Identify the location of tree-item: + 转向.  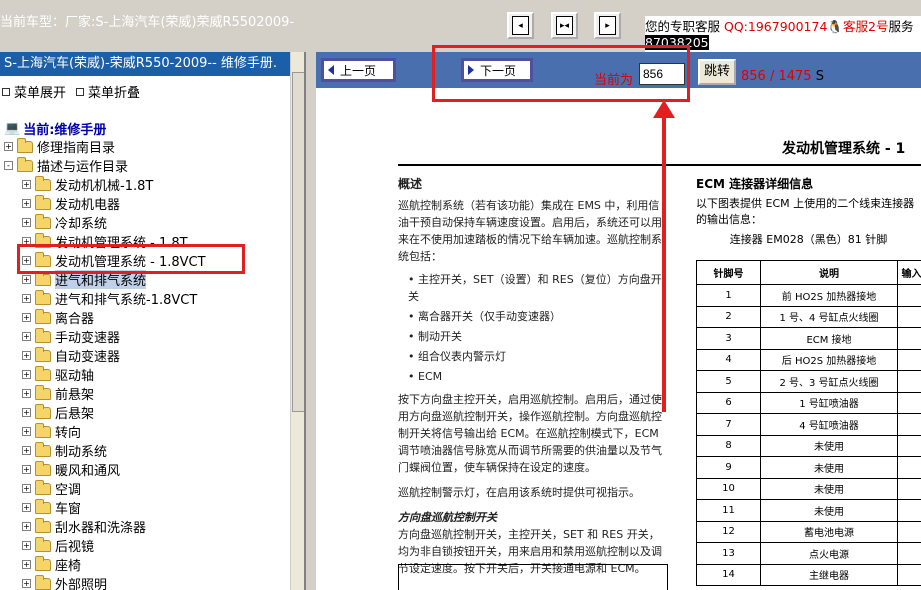
(51, 431).